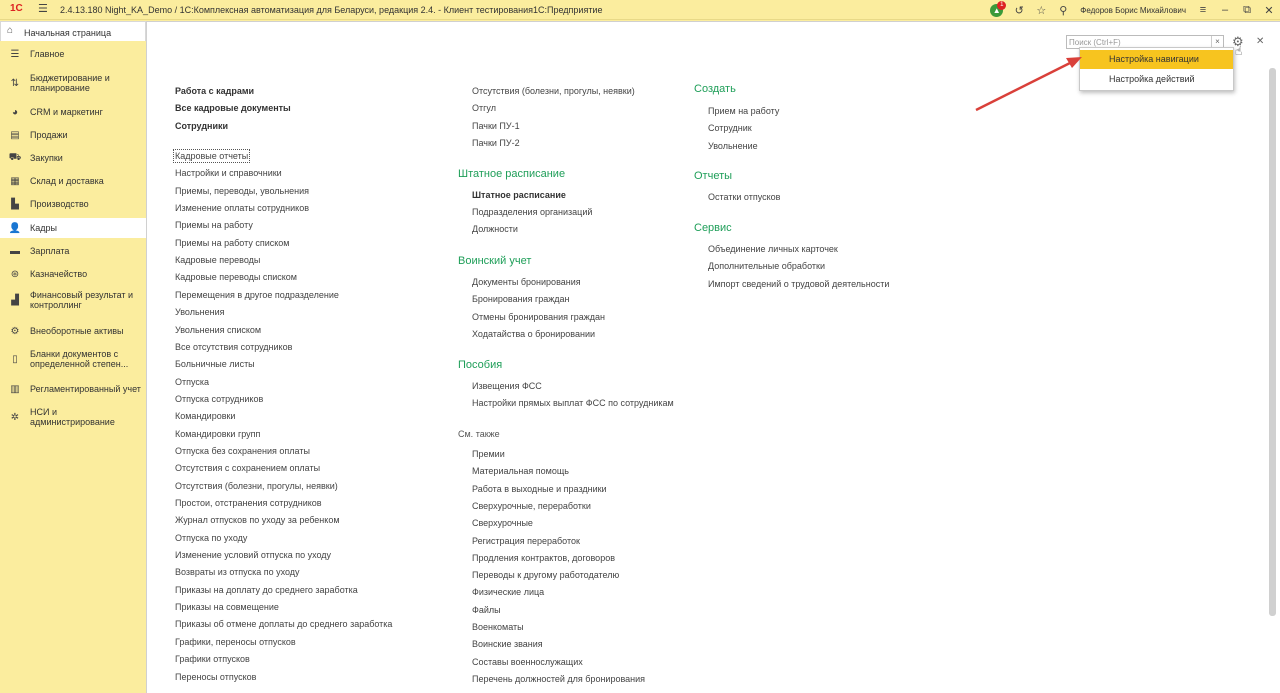 This screenshot has height=693, width=1280. I want to click on favorites-icon: ☆, so click(1041, 10).